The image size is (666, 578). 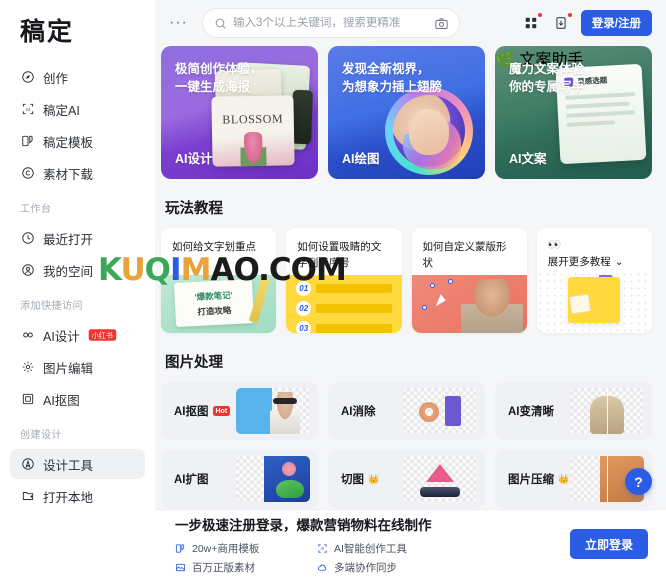 What do you see at coordinates (553, 78) in the screenshot?
I see `banner-title: 魔力文案体验， 你的专属写手` at bounding box center [553, 78].